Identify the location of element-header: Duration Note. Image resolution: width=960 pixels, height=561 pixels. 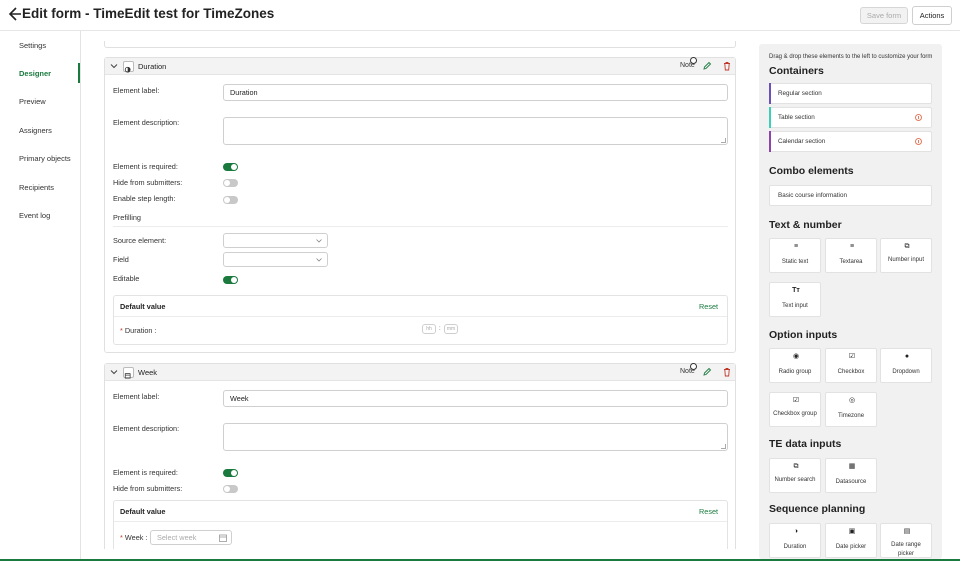
(420, 66).